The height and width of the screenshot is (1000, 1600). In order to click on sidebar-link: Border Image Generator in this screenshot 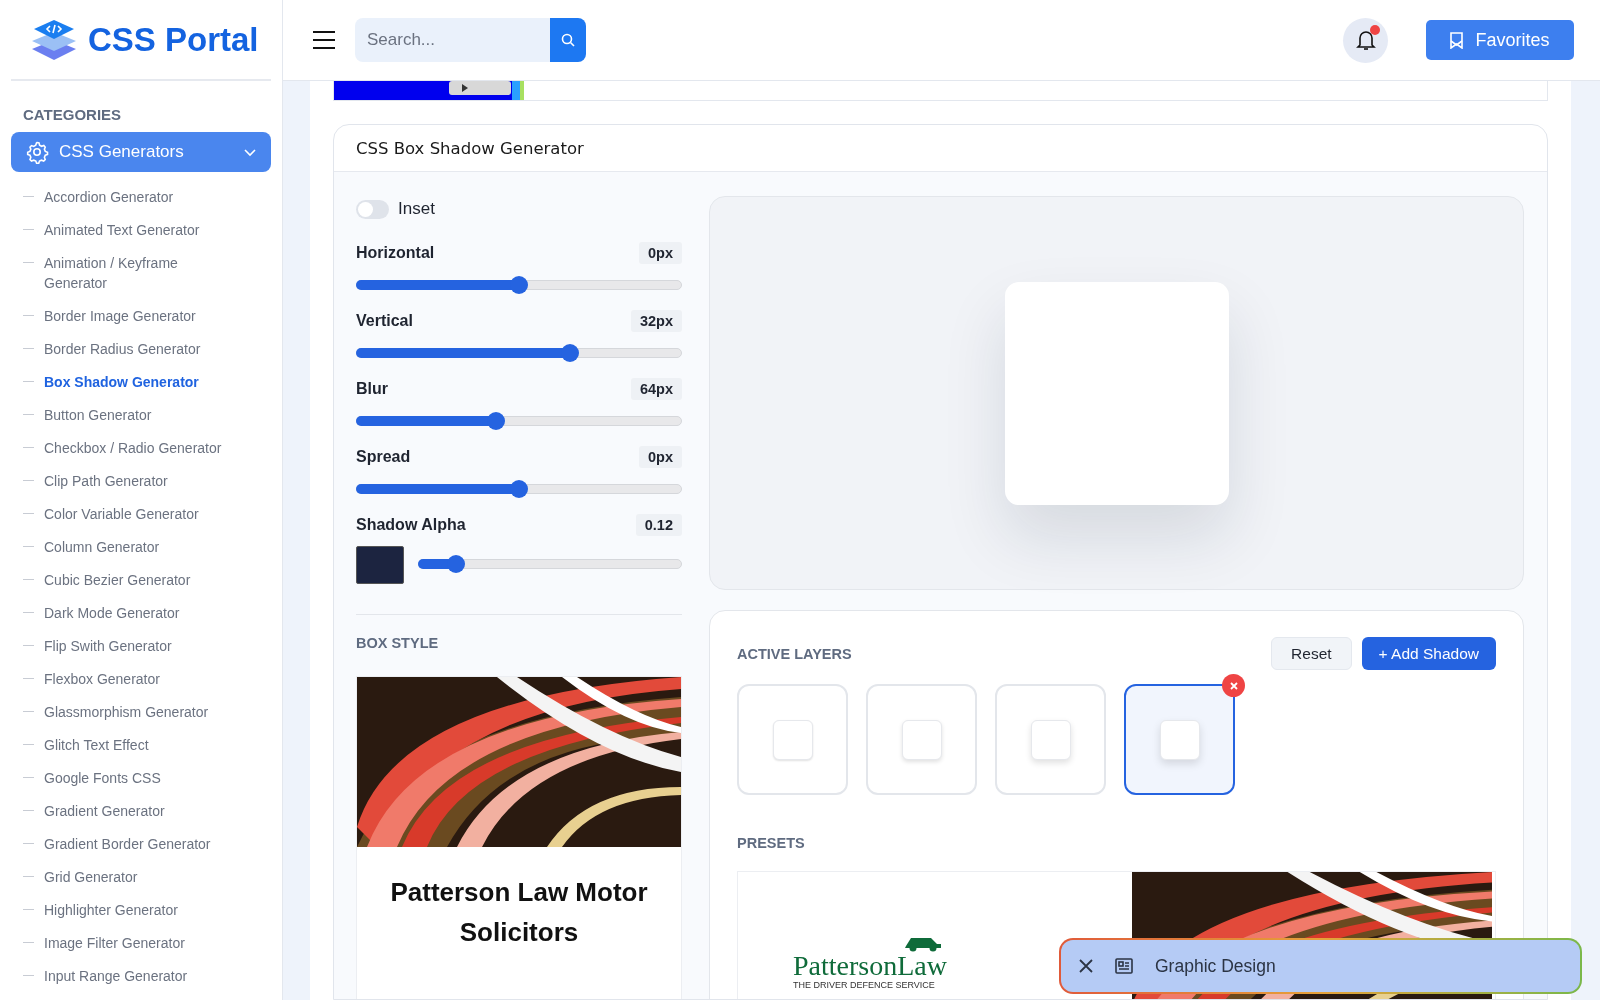, I will do `click(139, 315)`.